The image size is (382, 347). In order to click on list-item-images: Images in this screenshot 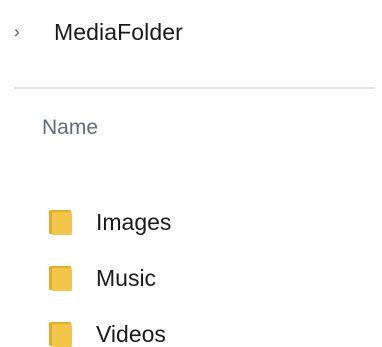, I will do `click(109, 222)`.